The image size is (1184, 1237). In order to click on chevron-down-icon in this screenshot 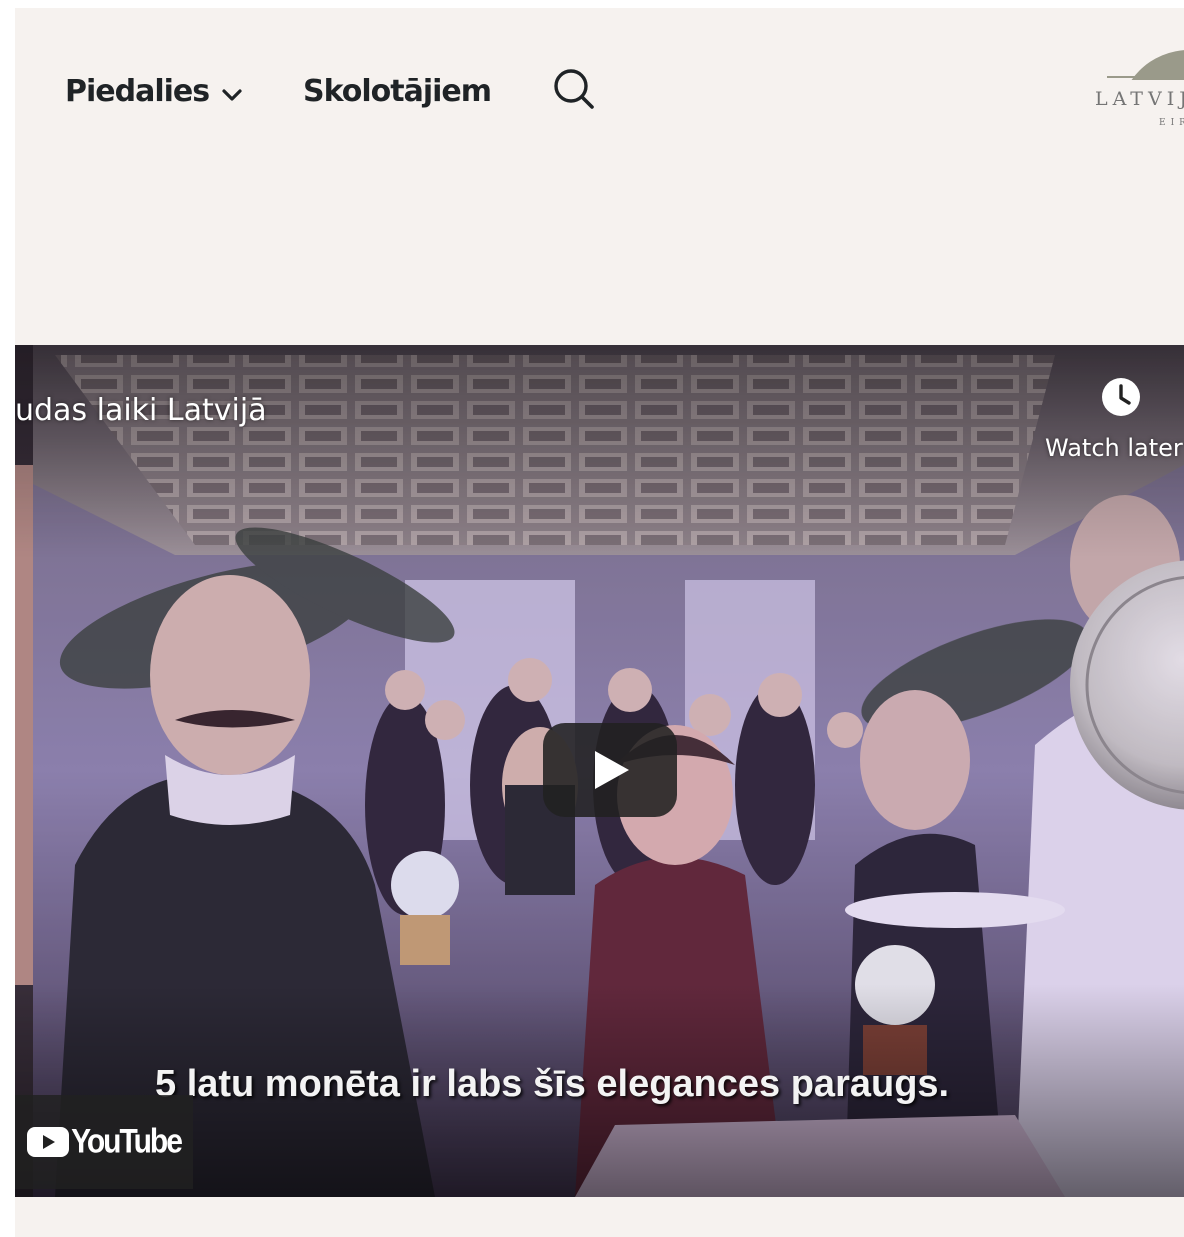, I will do `click(232, 94)`.